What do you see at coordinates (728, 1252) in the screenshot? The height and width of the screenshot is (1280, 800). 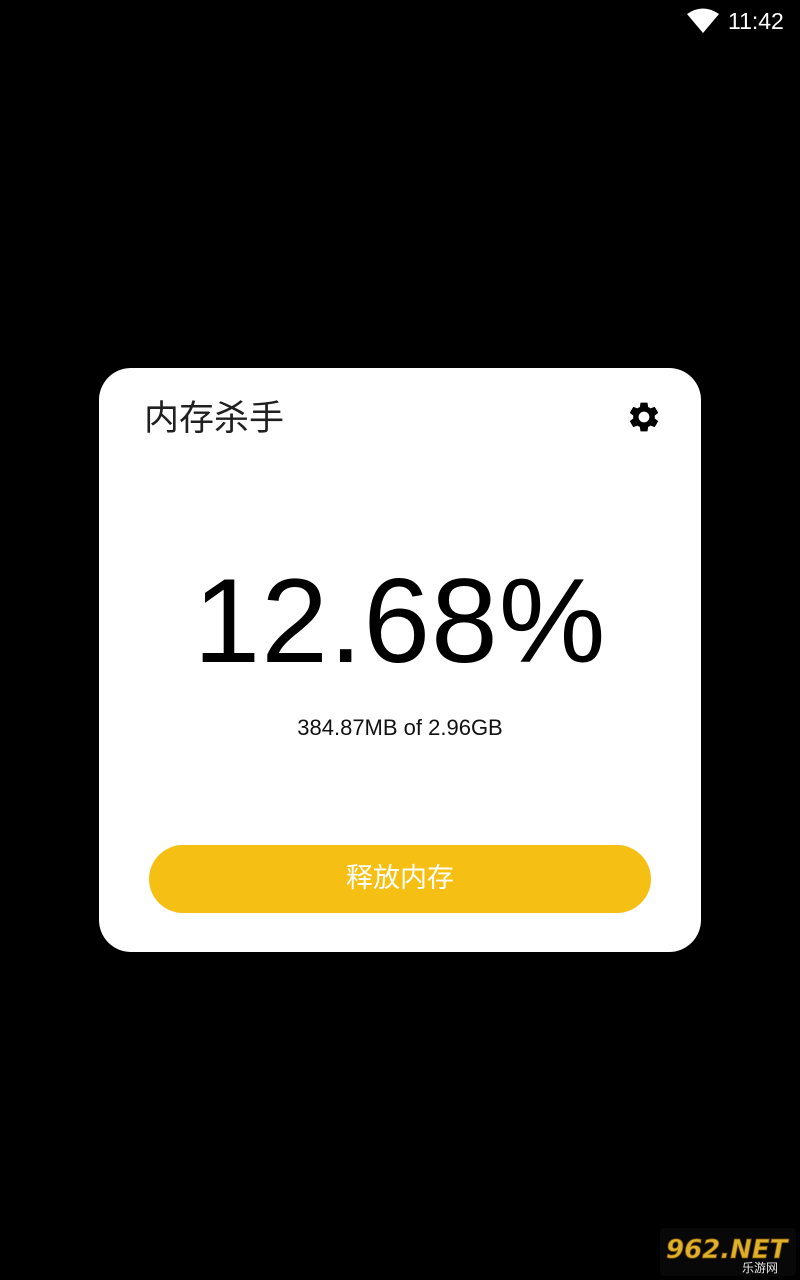 I see `site-watermark: 962.NET 乐游网` at bounding box center [728, 1252].